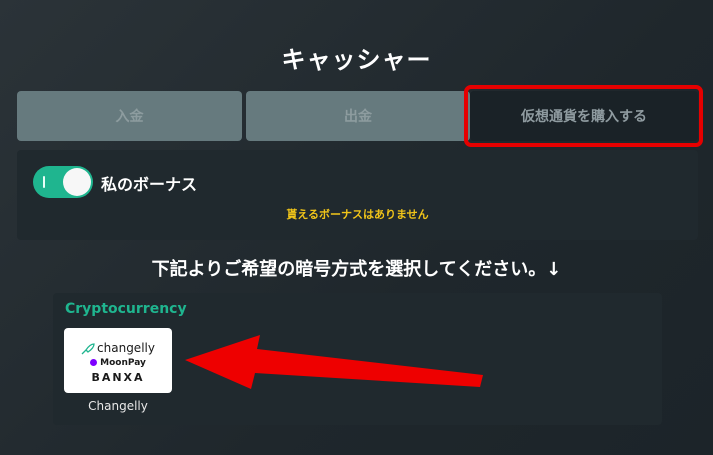 Image resolution: width=713 pixels, height=455 pixels. Describe the element at coordinates (118, 406) in the screenshot. I see `provider-name: Changelly` at that location.